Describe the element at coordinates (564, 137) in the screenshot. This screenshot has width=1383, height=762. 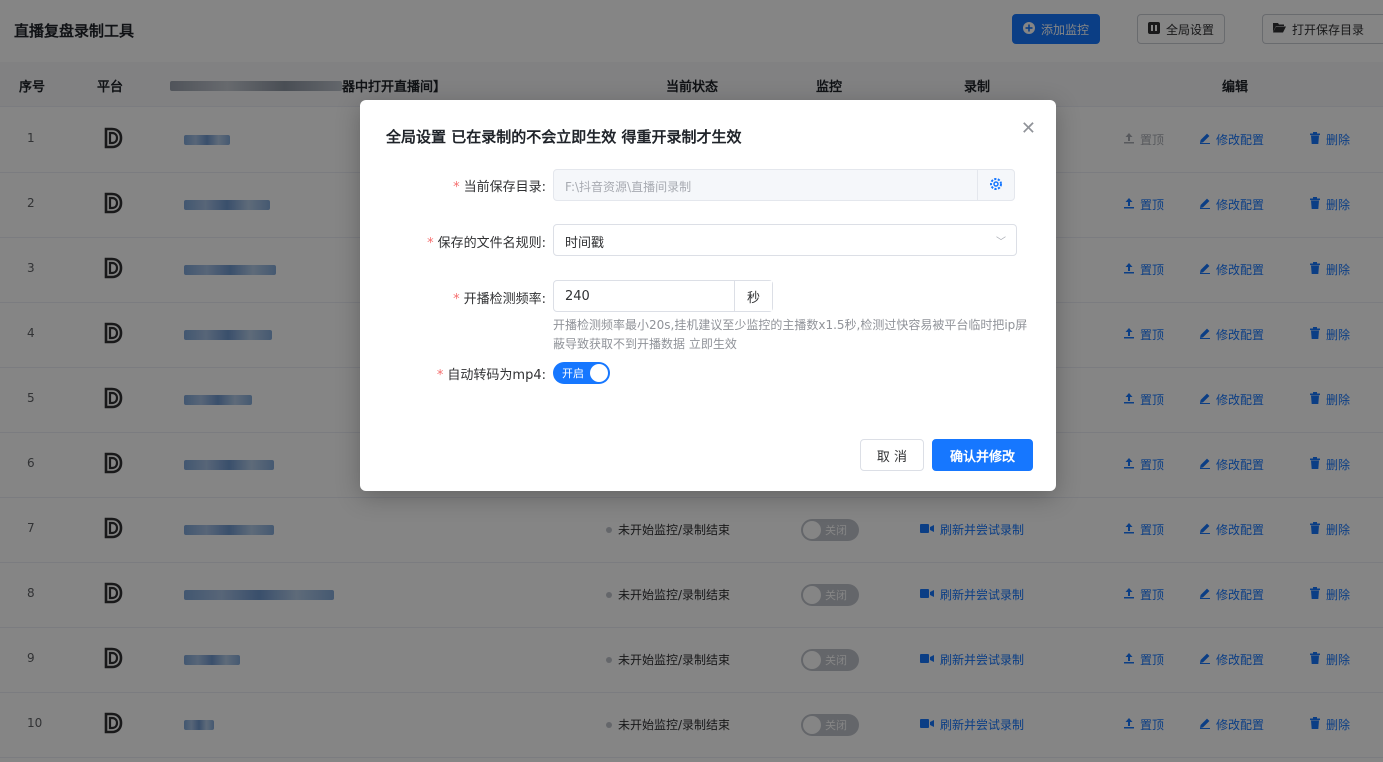
I see `dialog-title: 全局设置 已在录制的不会立即生效 得重开录制才生效` at that location.